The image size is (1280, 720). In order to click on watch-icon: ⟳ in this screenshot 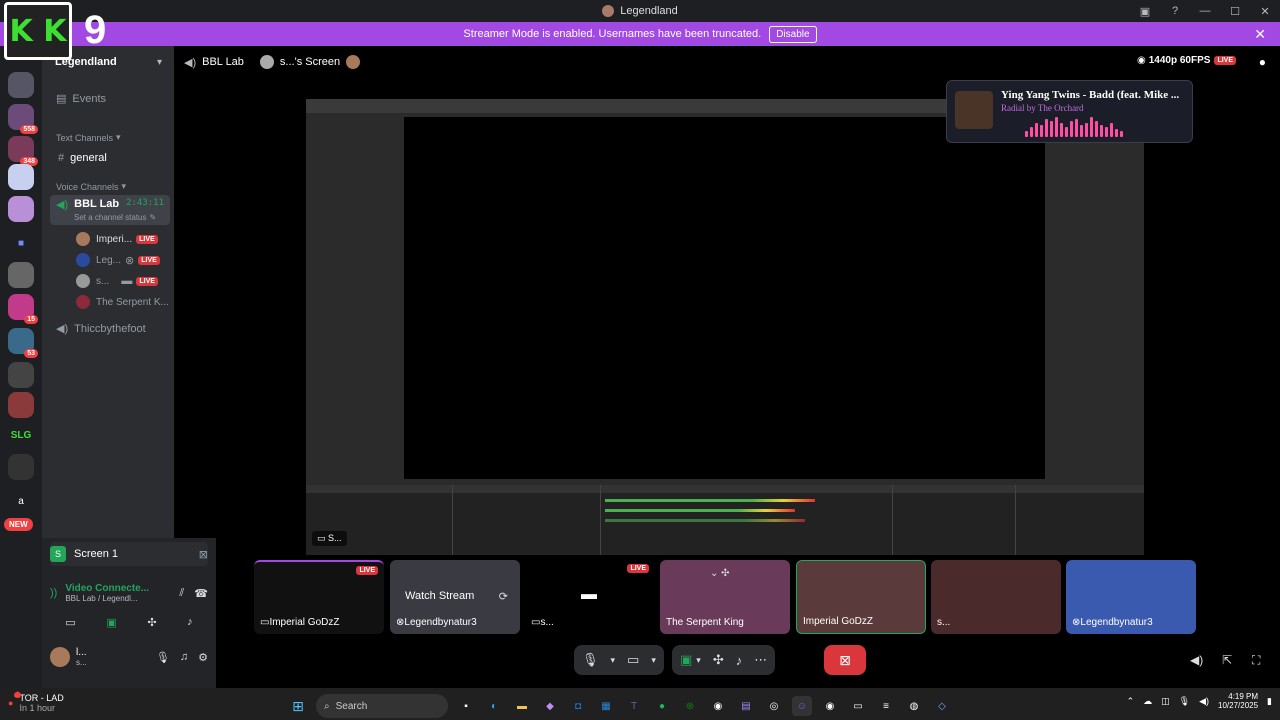, I will do `click(503, 596)`.